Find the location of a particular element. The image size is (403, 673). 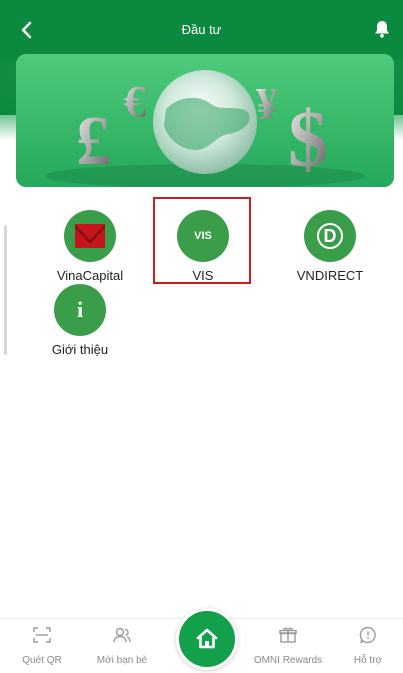

nav-label: Quét QR is located at coordinates (42, 660).